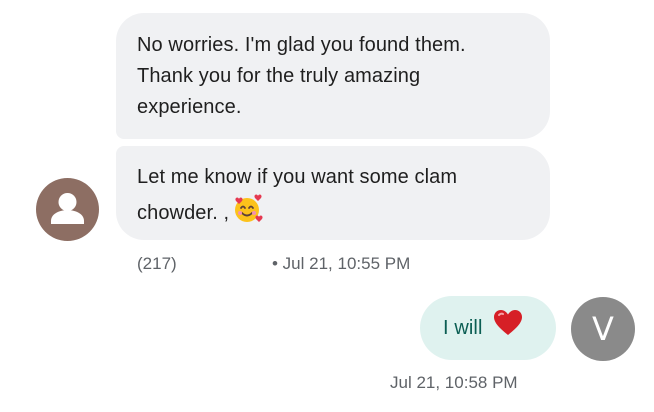 The height and width of the screenshot is (412, 654). I want to click on character-count: (217), so click(157, 263).